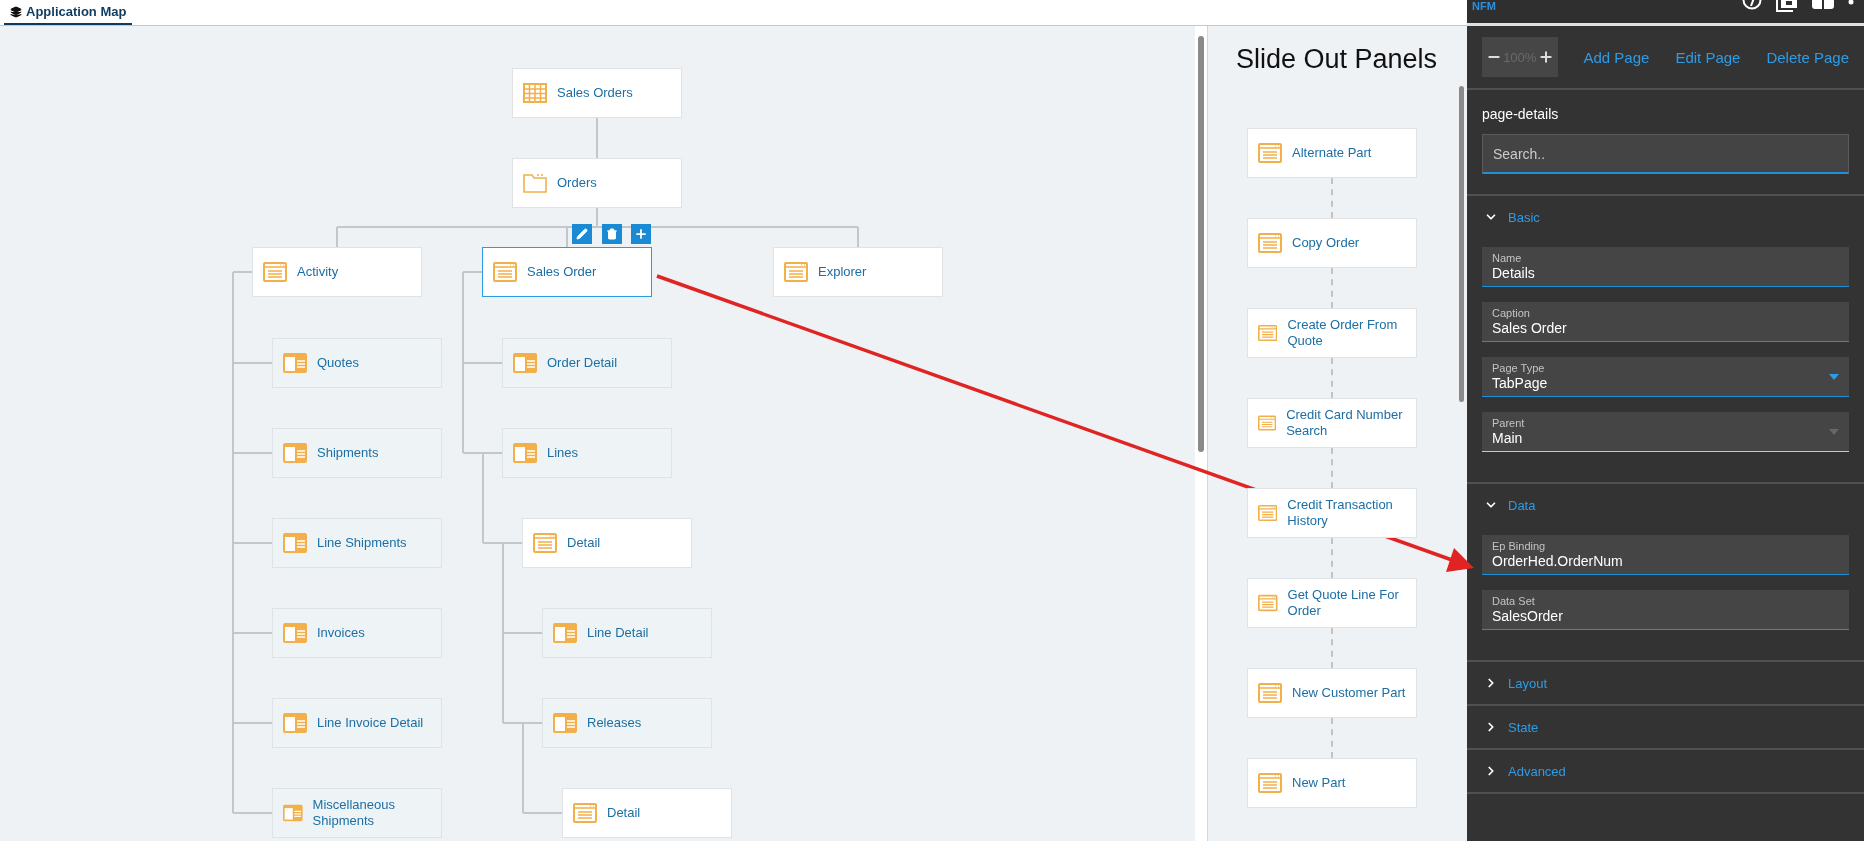 This screenshot has height=841, width=1864. What do you see at coordinates (641, 234) in the screenshot?
I see `add-button` at bounding box center [641, 234].